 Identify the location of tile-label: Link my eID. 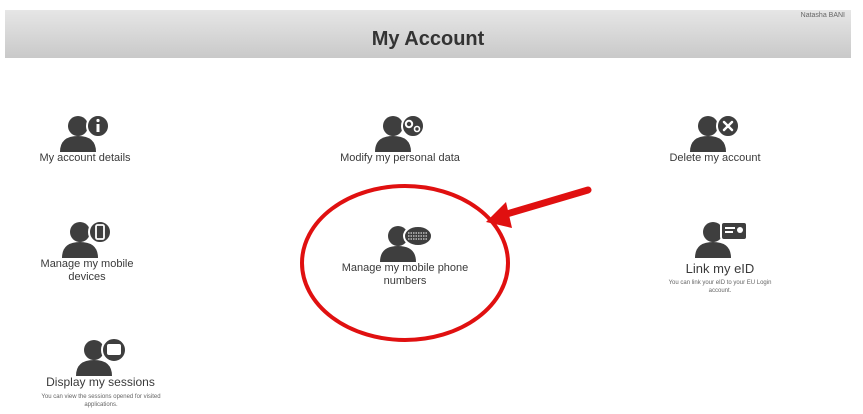
(720, 268).